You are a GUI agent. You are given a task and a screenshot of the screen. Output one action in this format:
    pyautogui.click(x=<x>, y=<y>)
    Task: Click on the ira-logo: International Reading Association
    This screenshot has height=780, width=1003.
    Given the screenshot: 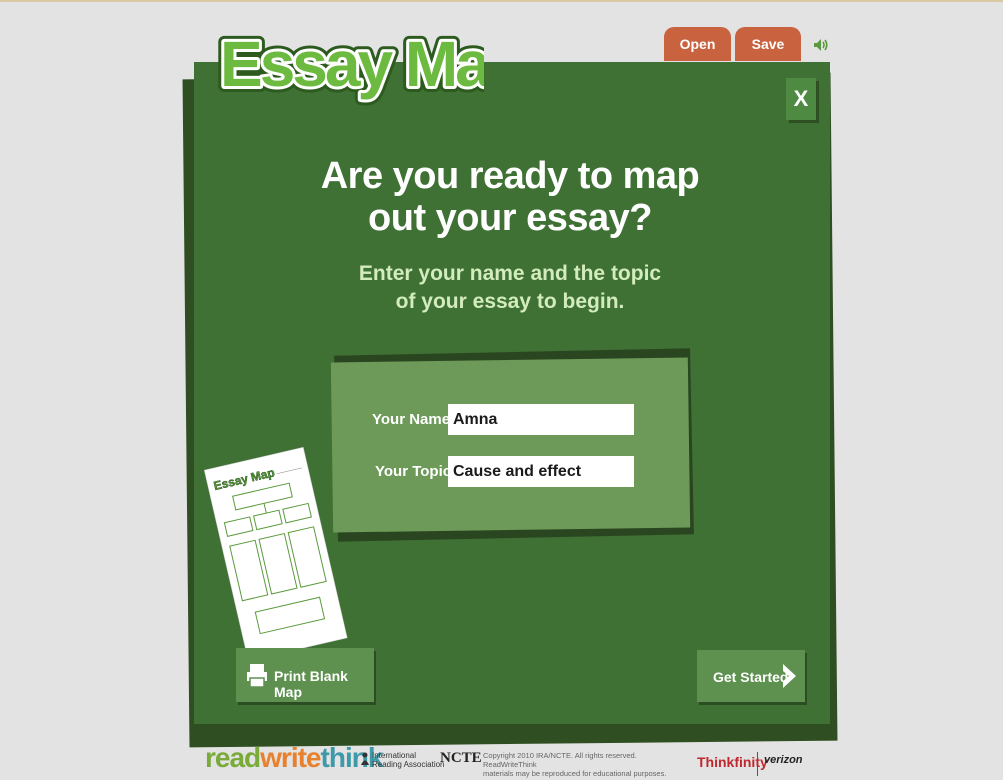 What is the action you would take?
    pyautogui.click(x=408, y=760)
    